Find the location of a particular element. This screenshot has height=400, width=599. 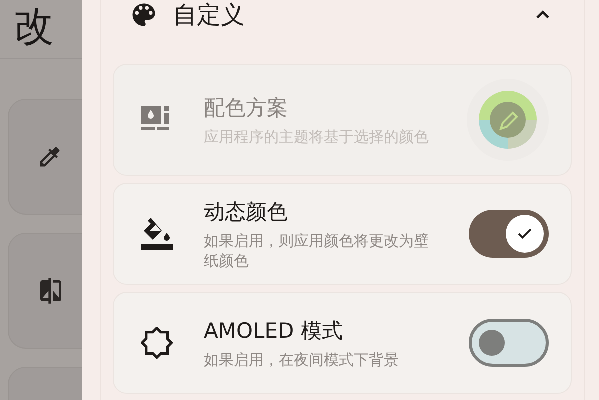

color-wheel-icon is located at coordinates (508, 120).